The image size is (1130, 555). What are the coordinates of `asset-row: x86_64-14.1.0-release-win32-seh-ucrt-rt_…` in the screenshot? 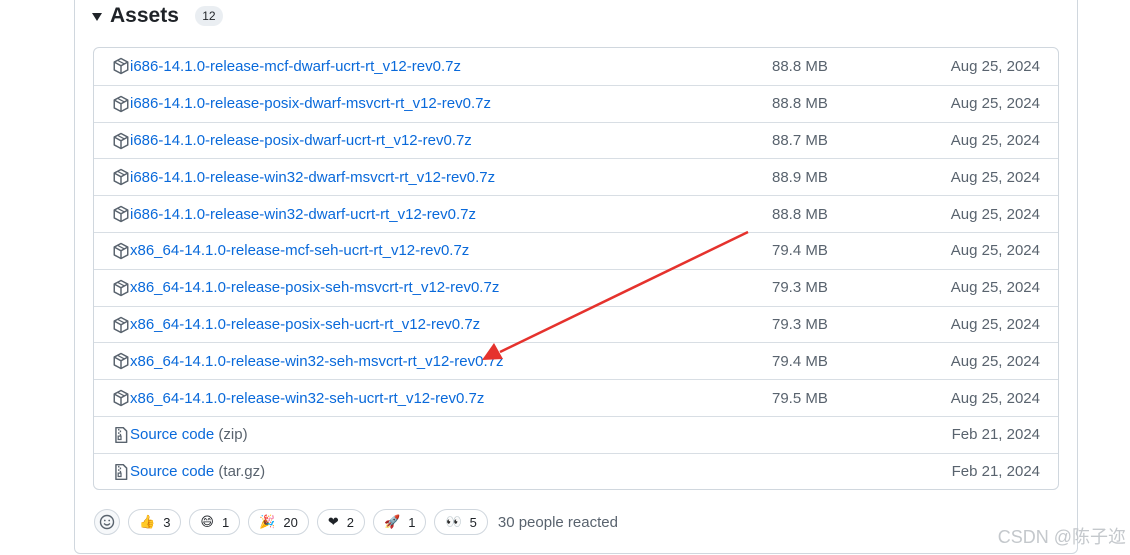 It's located at (576, 397).